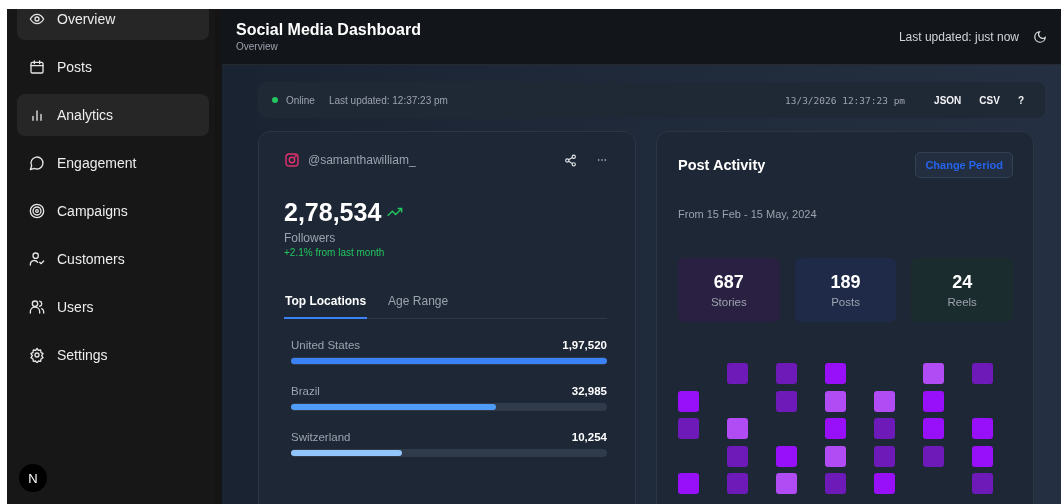 The height and width of the screenshot is (504, 1061). What do you see at coordinates (37, 211) in the screenshot?
I see `target-icon` at bounding box center [37, 211].